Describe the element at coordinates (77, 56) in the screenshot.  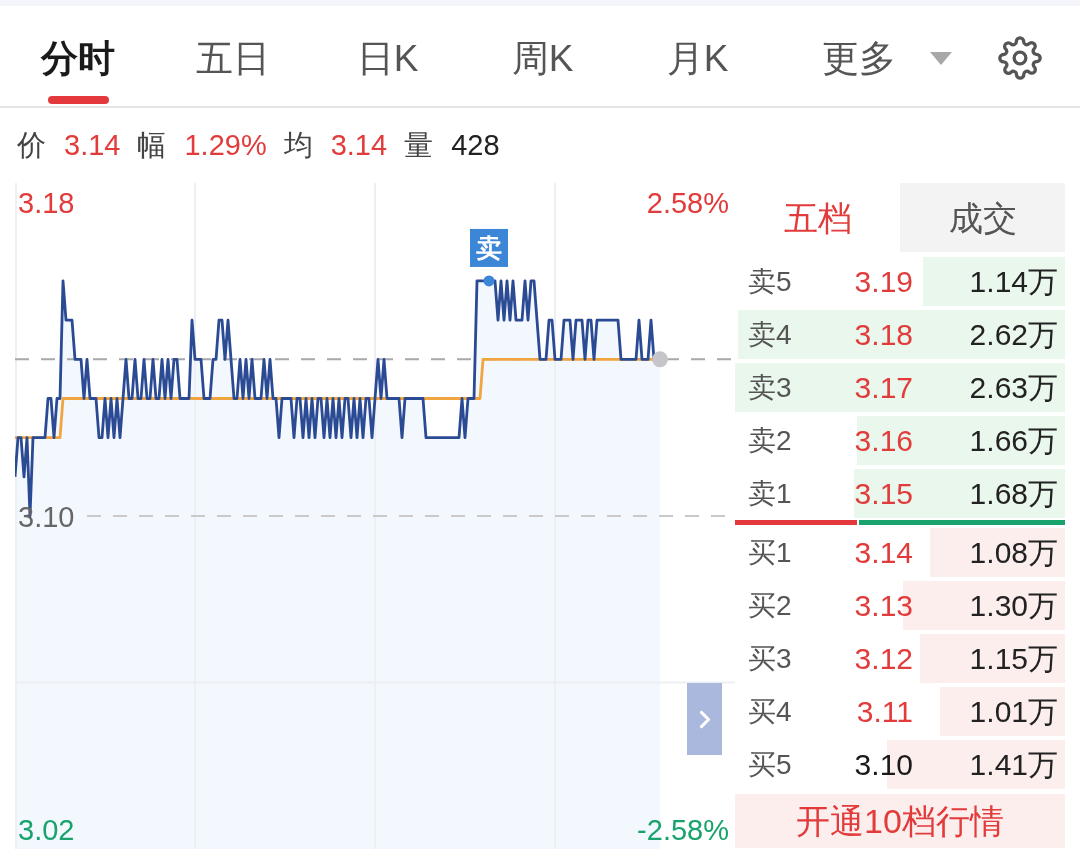
I see `chart-tab: 分时` at that location.